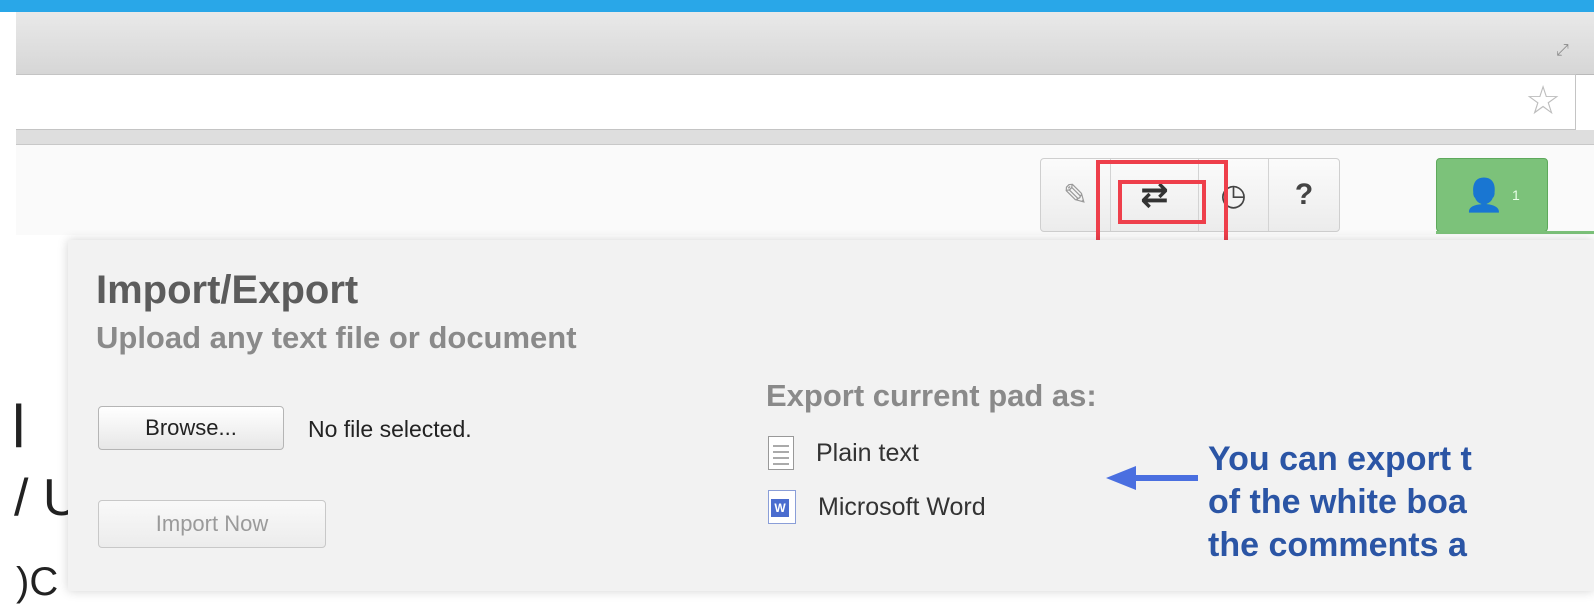  What do you see at coordinates (1515, 232) in the screenshot?
I see `users-underline` at bounding box center [1515, 232].